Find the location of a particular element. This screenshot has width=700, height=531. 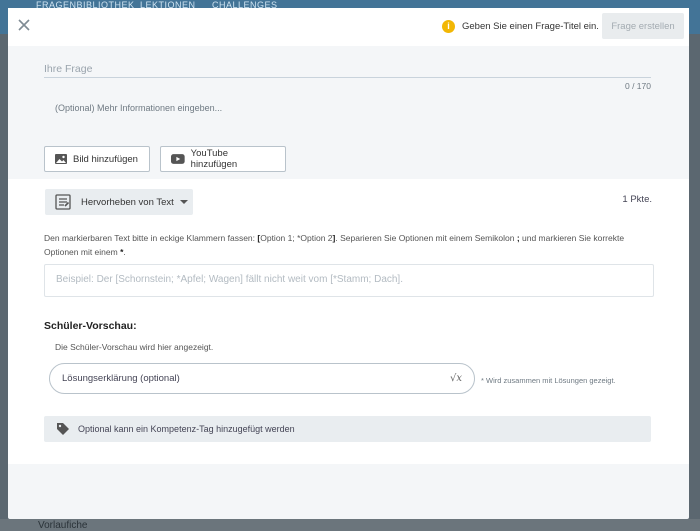

points-label: 1 Pkte. is located at coordinates (637, 199).